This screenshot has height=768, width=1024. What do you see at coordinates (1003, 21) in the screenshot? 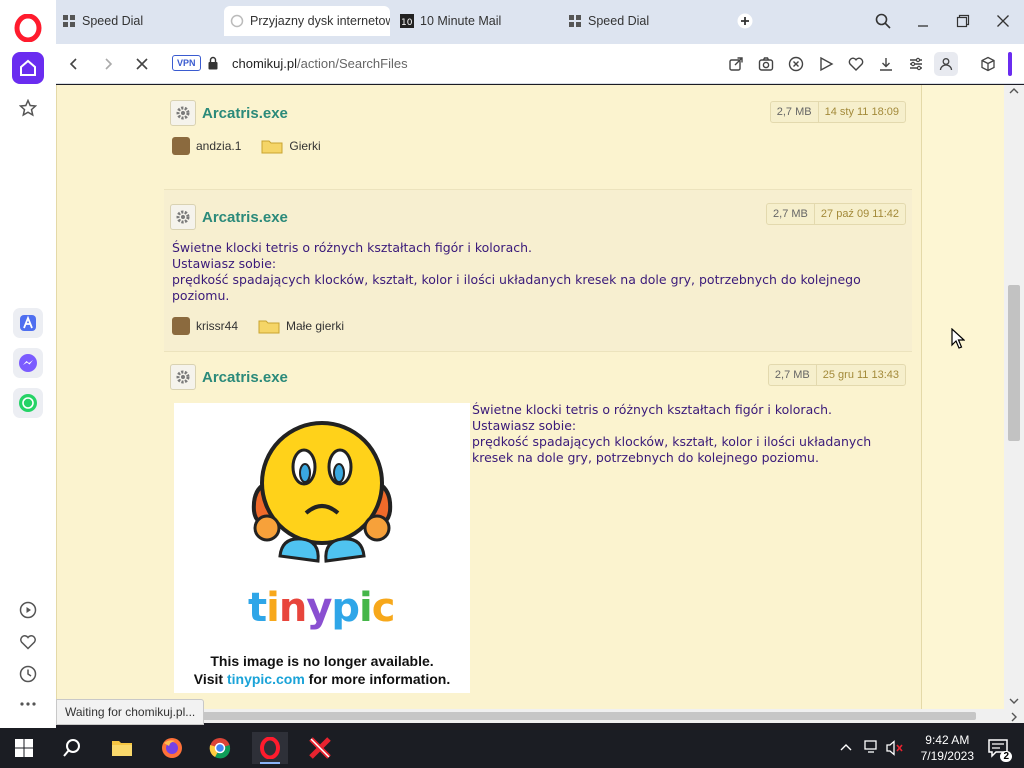
I see `close-window-button` at bounding box center [1003, 21].